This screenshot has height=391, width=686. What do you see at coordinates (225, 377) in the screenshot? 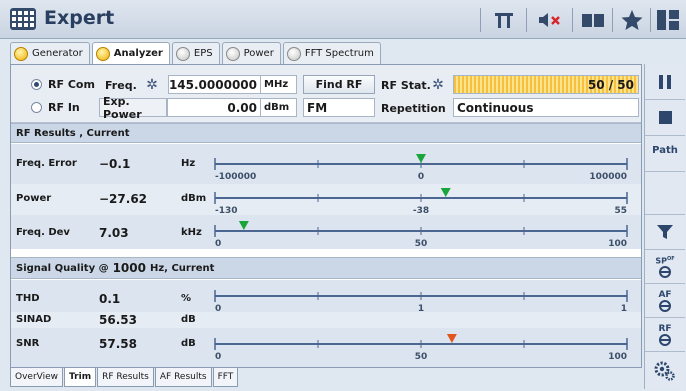
I see `tab-fft: FFT` at bounding box center [225, 377].